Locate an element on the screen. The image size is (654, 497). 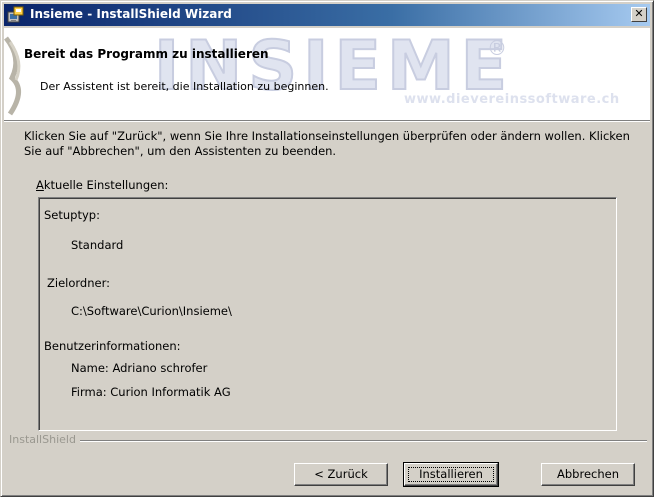
close-button: ✕ is located at coordinates (639, 14).